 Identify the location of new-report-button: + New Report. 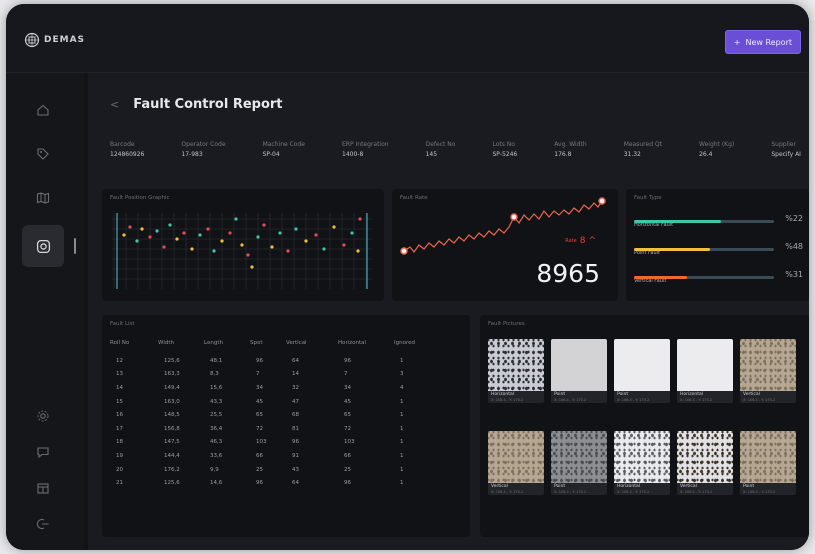
(762, 42).